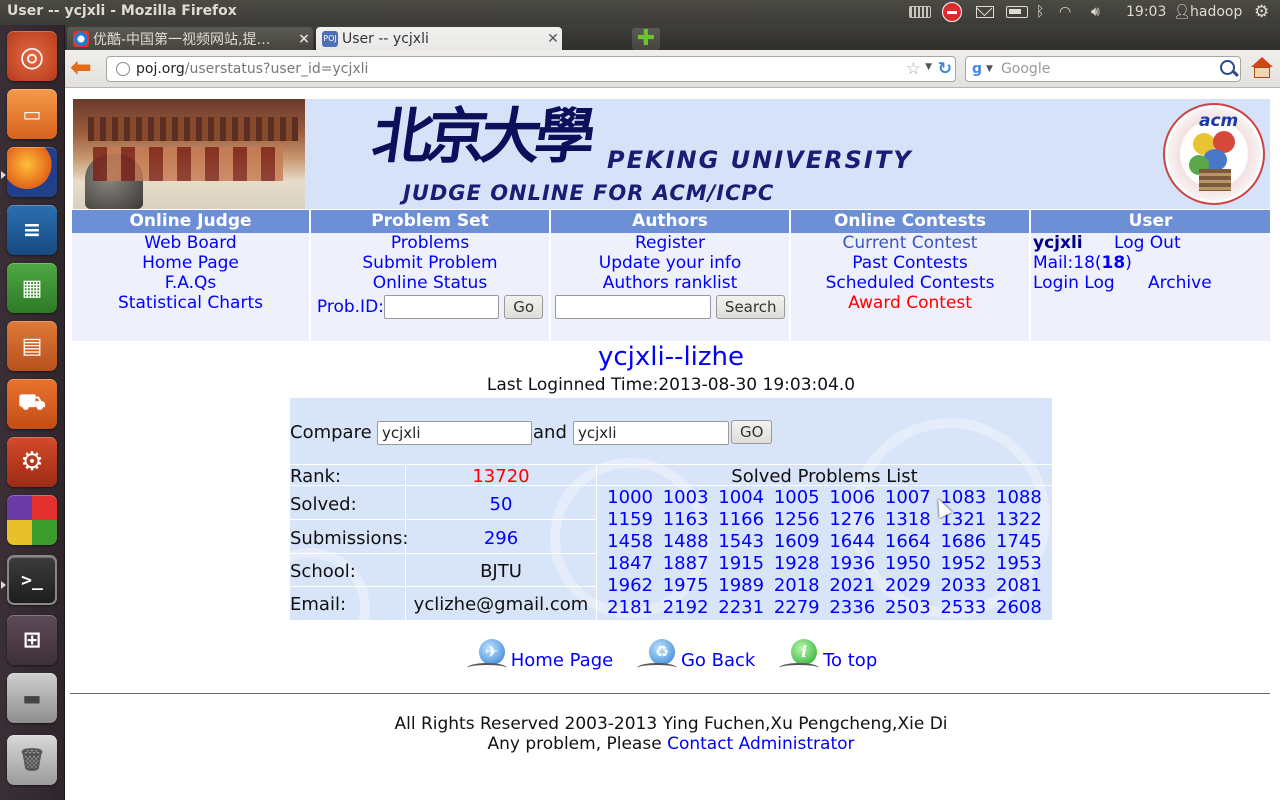  I want to click on history-dropdown-icon: ▼, so click(928, 67).